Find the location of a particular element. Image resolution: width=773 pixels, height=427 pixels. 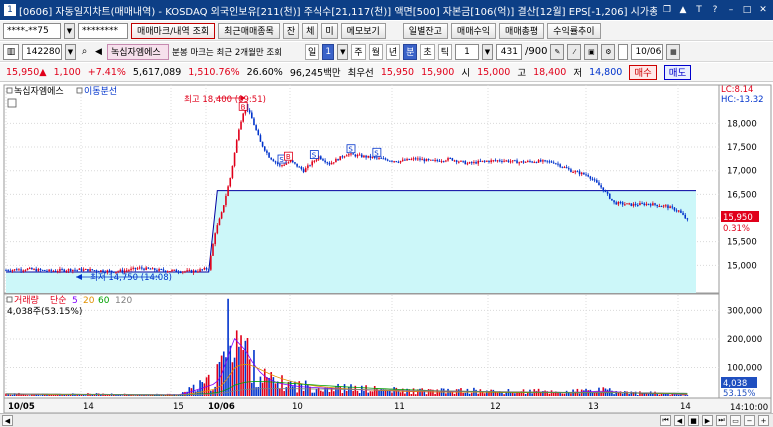

trade-mark-query-button: 매매마크/내역 조회 is located at coordinates (173, 30).